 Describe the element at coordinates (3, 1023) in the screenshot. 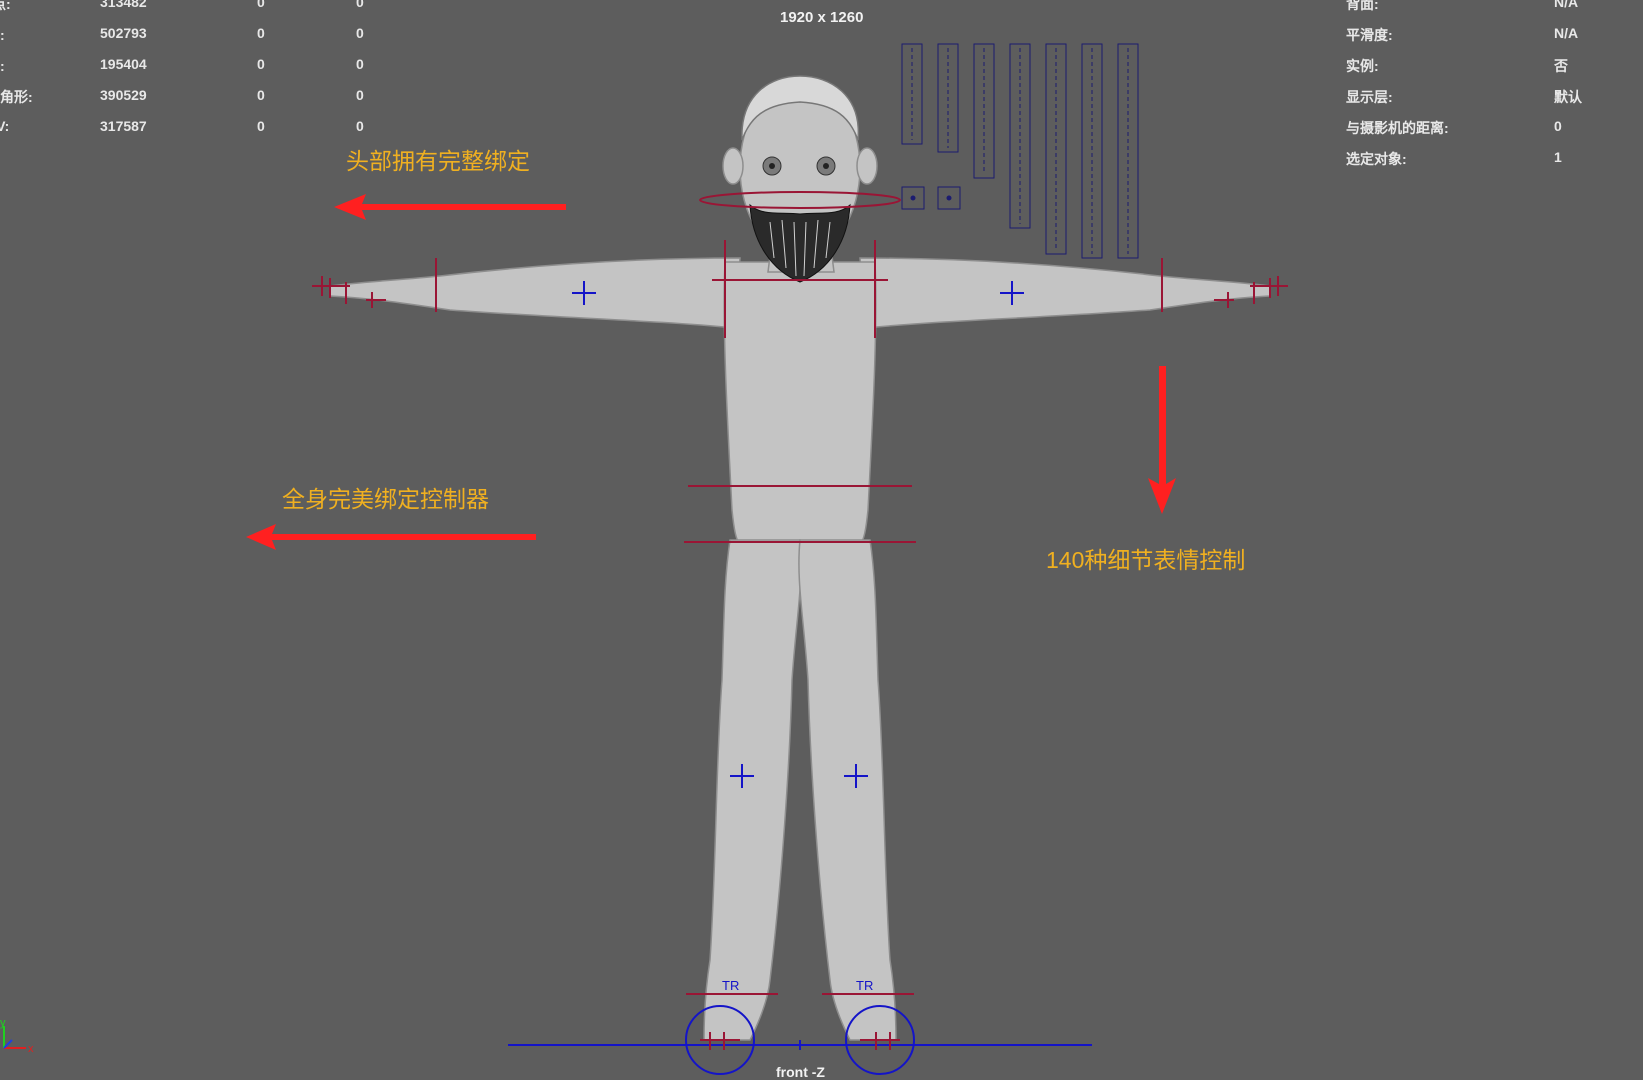

I see `y-axis-label: y` at that location.